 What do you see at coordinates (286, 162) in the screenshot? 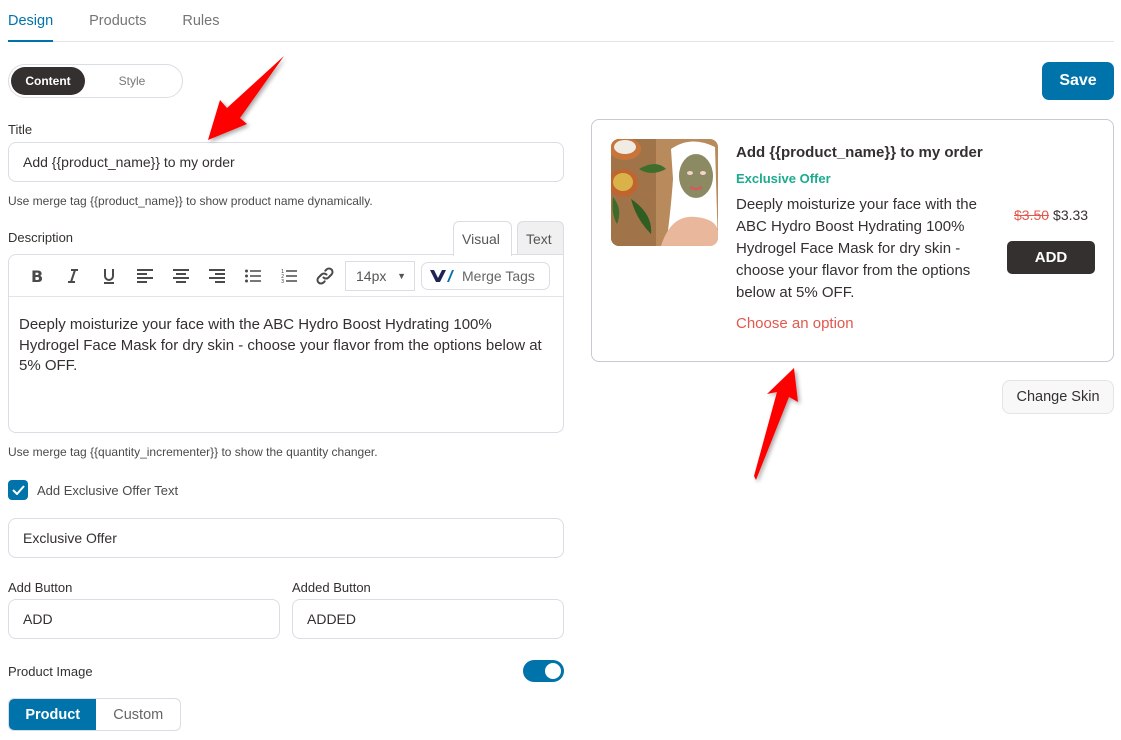
I see `title-input: Add {{product_name}} to my order` at bounding box center [286, 162].